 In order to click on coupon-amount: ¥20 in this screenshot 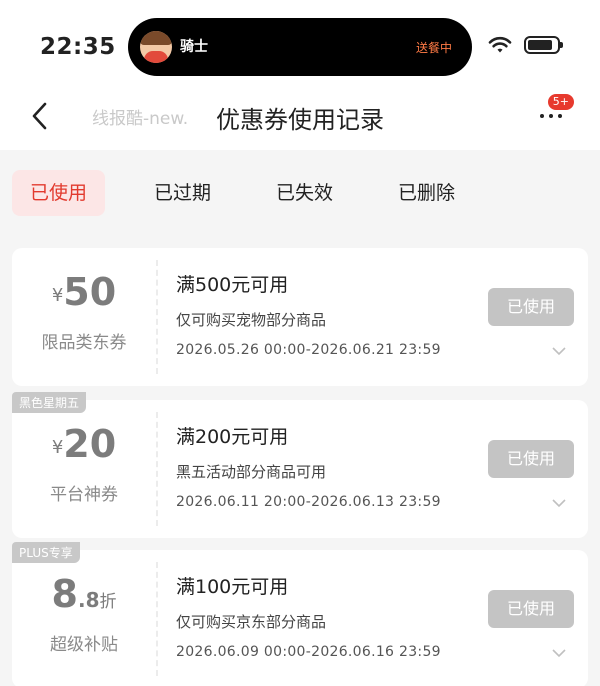, I will do `click(84, 444)`.